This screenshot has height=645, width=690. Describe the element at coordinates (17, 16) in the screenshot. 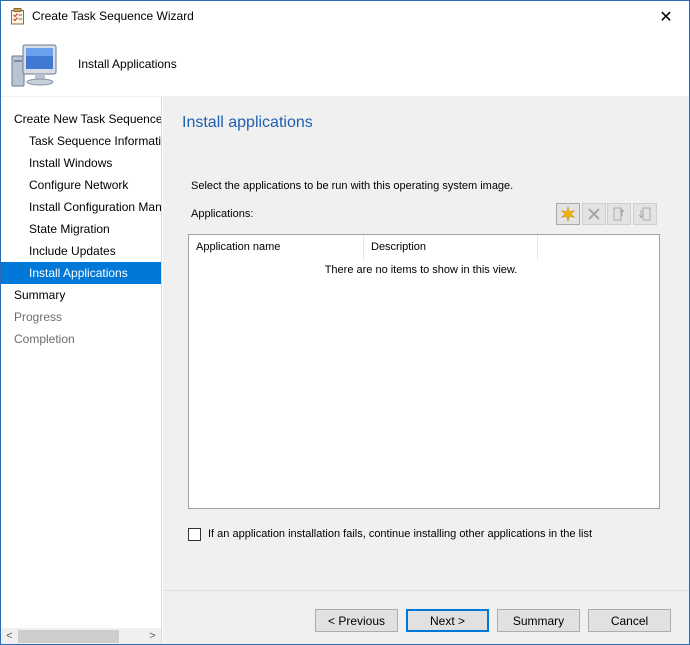

I see `task-sequence-icon` at that location.